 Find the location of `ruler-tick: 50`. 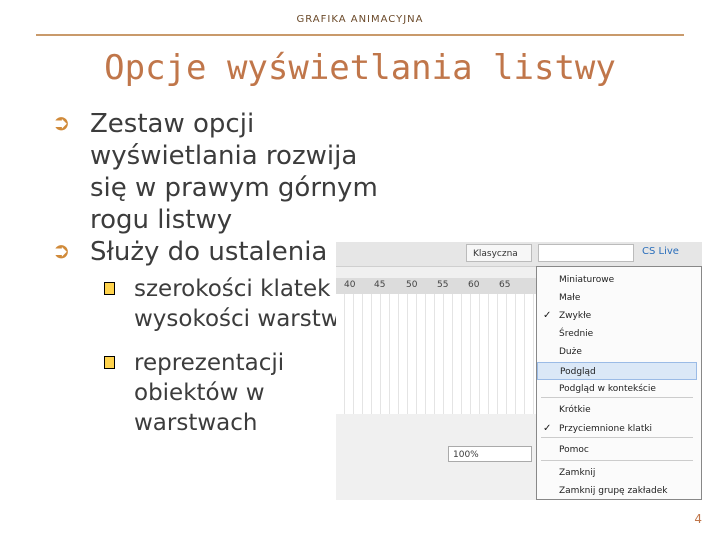

ruler-tick: 50 is located at coordinates (412, 285).